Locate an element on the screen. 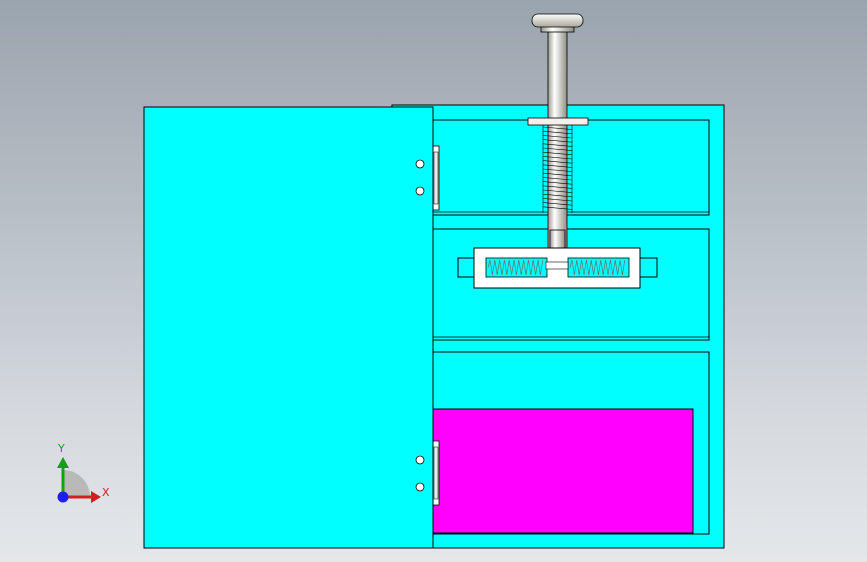 The height and width of the screenshot is (562, 867). screw-nut is located at coordinates (558, 121).